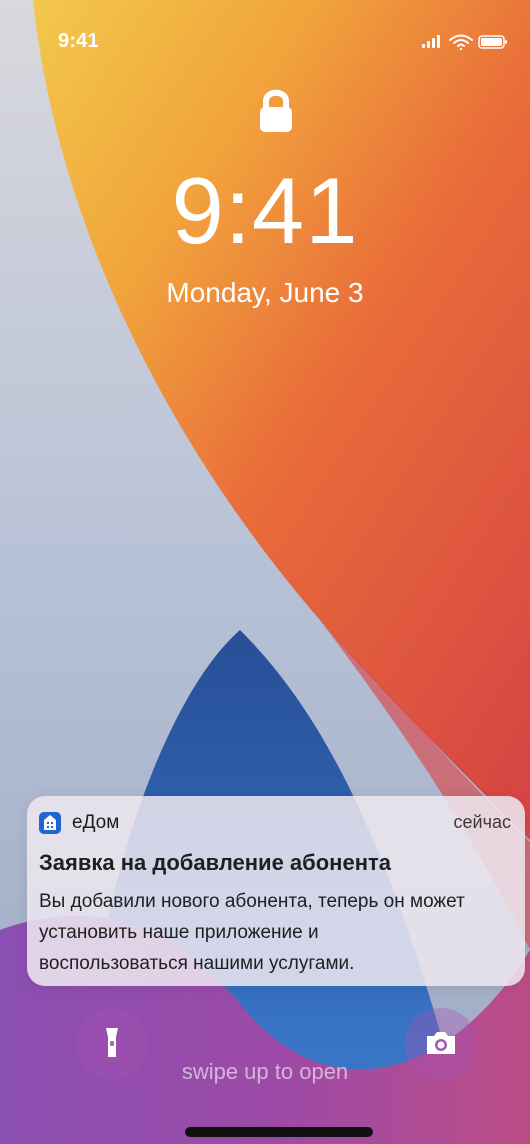  I want to click on status-bar: 9:41, so click(265, 40).